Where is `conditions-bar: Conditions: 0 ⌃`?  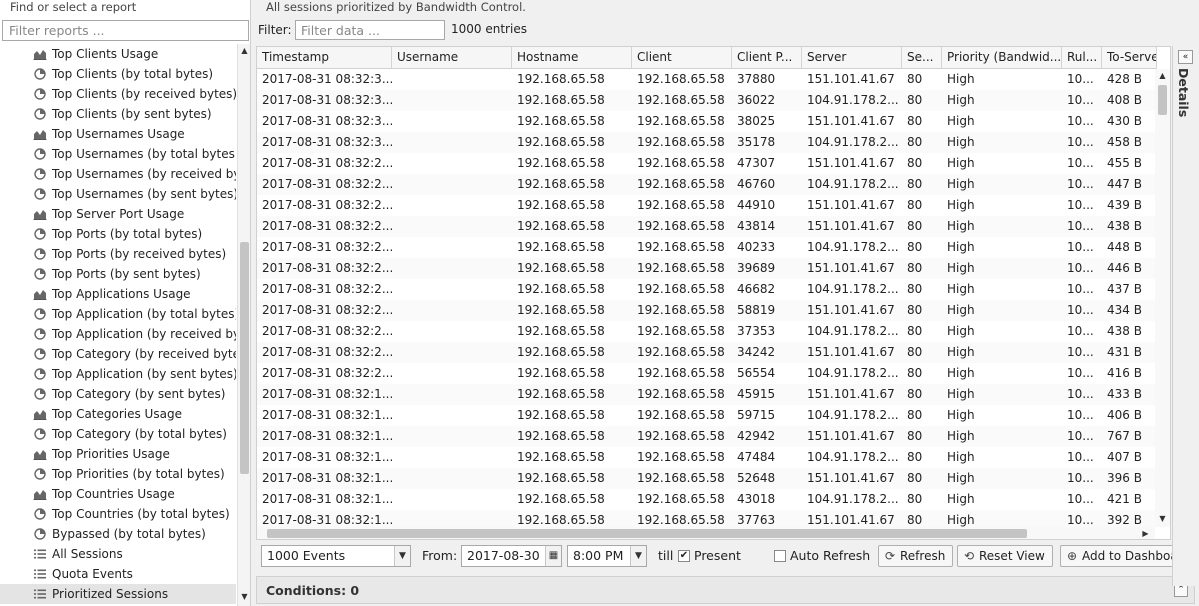
conditions-bar: Conditions: 0 ⌃ is located at coordinates (725, 590).